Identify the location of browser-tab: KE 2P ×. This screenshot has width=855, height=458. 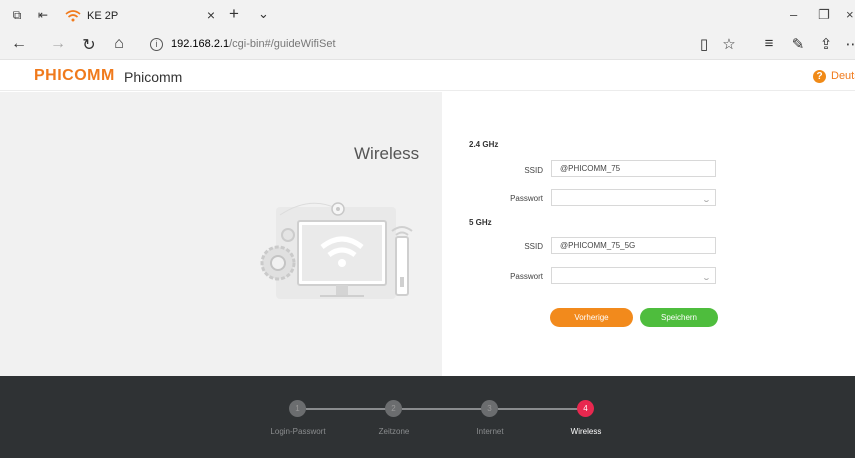
(138, 16).